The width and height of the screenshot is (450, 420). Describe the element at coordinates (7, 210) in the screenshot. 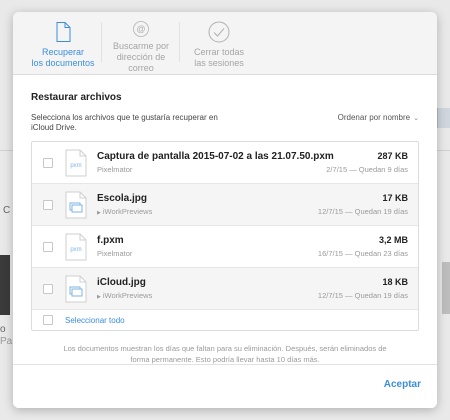

I see `background-text: C` at that location.